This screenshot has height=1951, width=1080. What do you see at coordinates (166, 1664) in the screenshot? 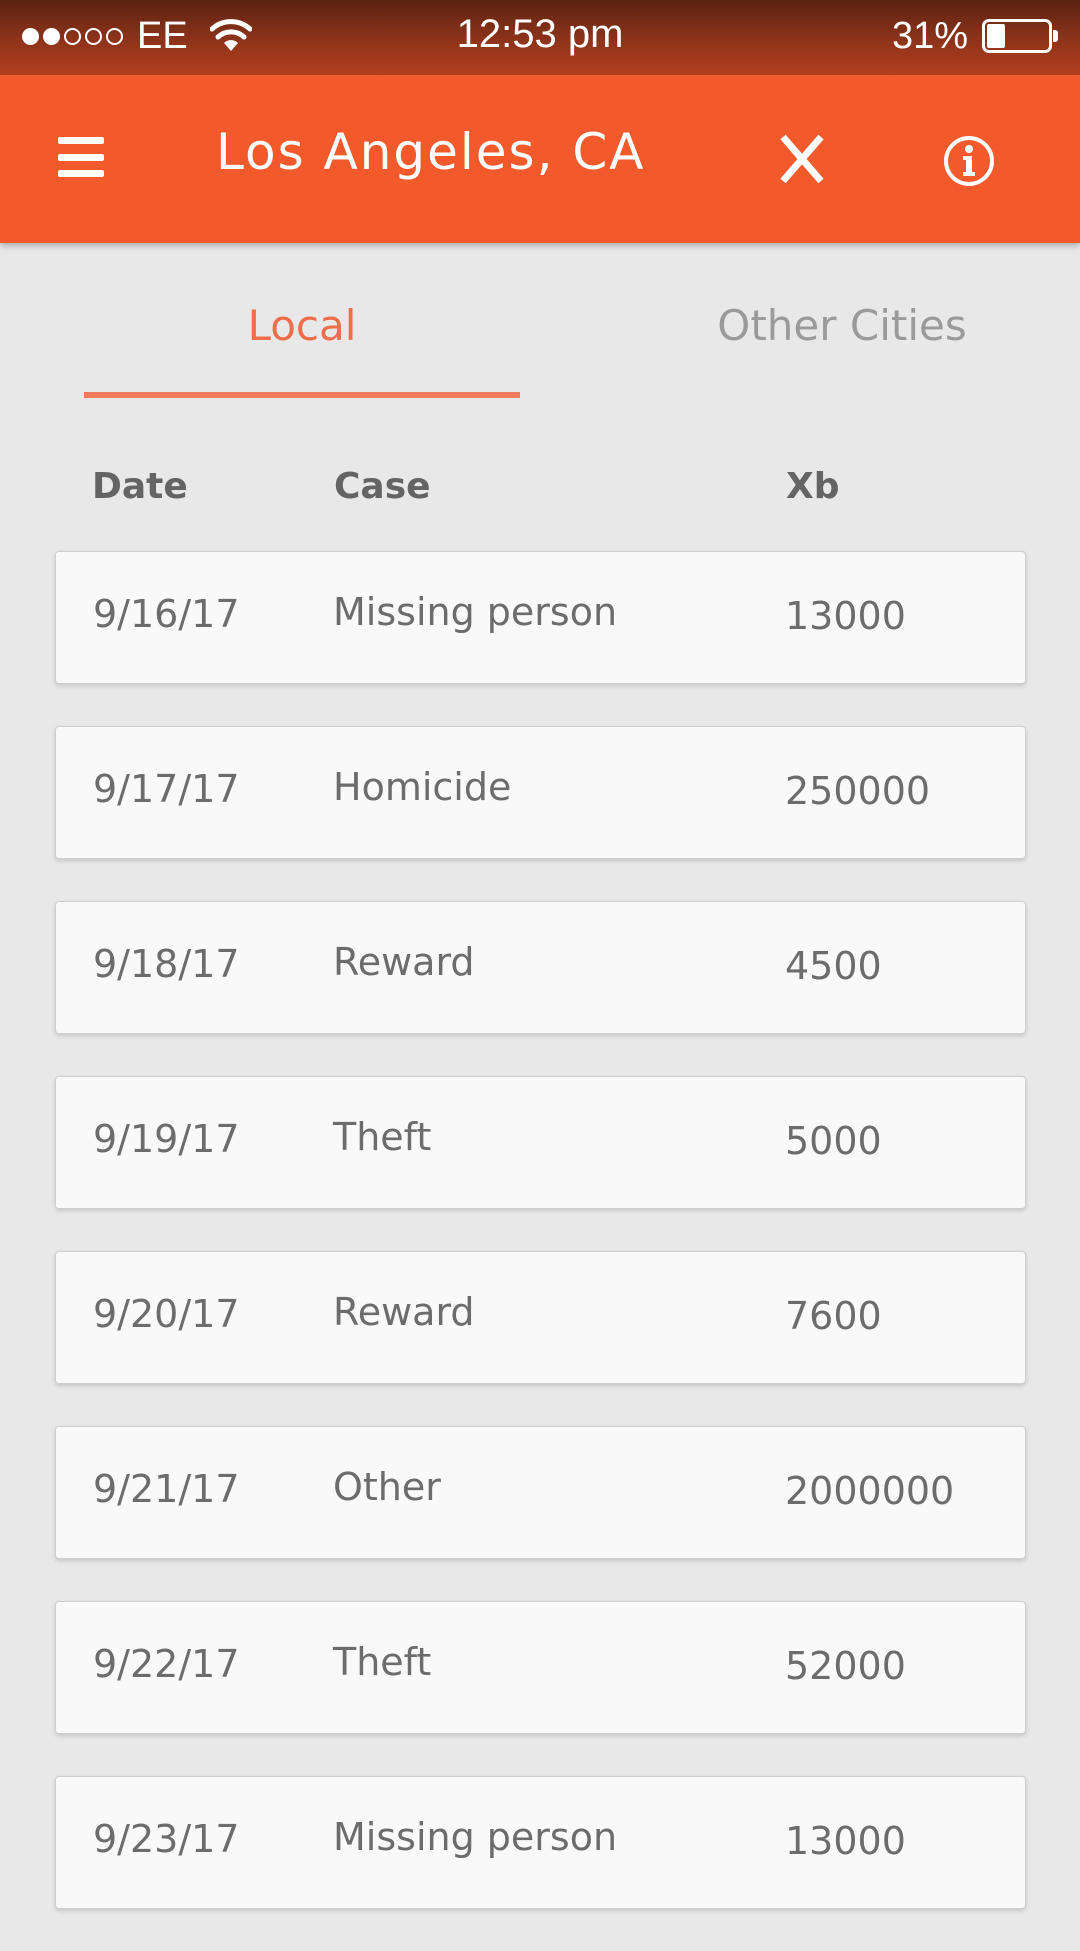
I see `row-date: 9/22/17` at bounding box center [166, 1664].